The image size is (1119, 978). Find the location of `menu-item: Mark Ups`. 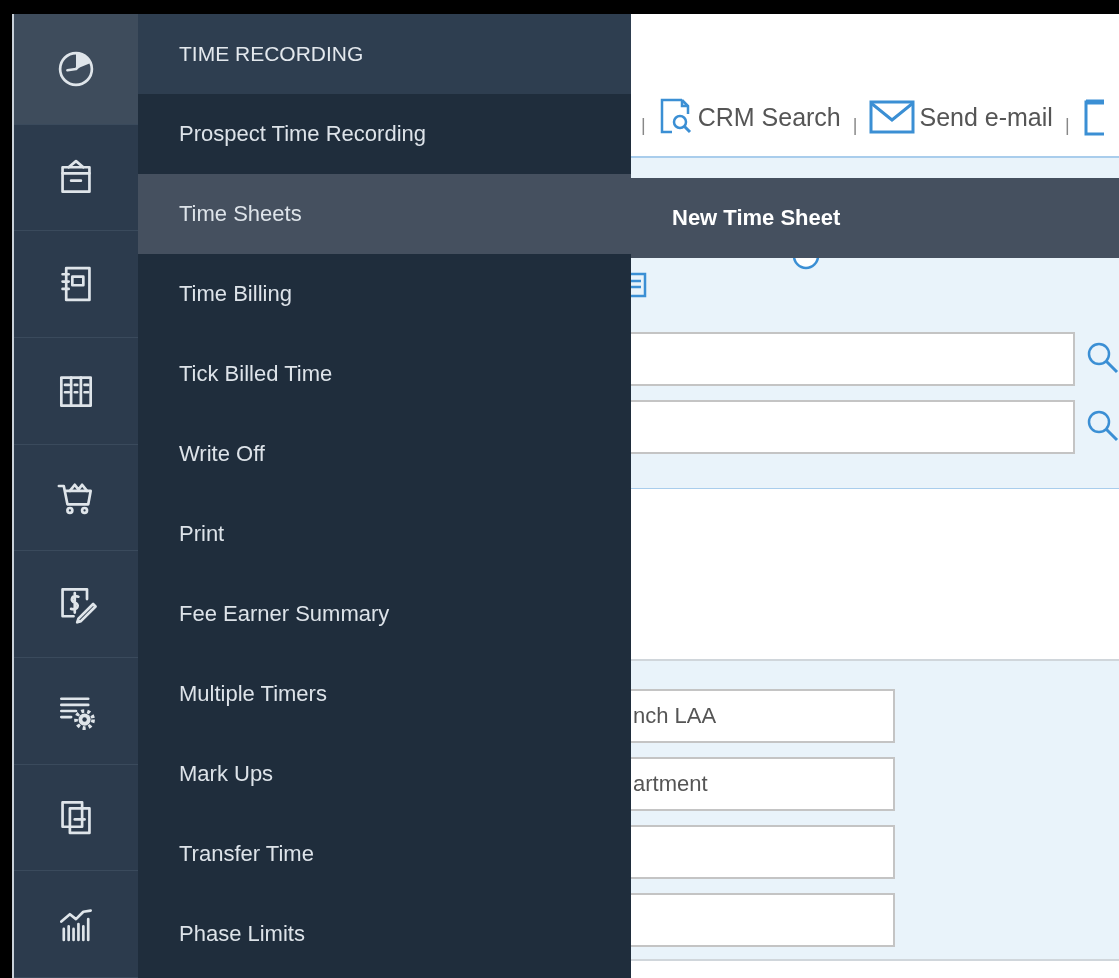

menu-item: Mark Ups is located at coordinates (384, 774).